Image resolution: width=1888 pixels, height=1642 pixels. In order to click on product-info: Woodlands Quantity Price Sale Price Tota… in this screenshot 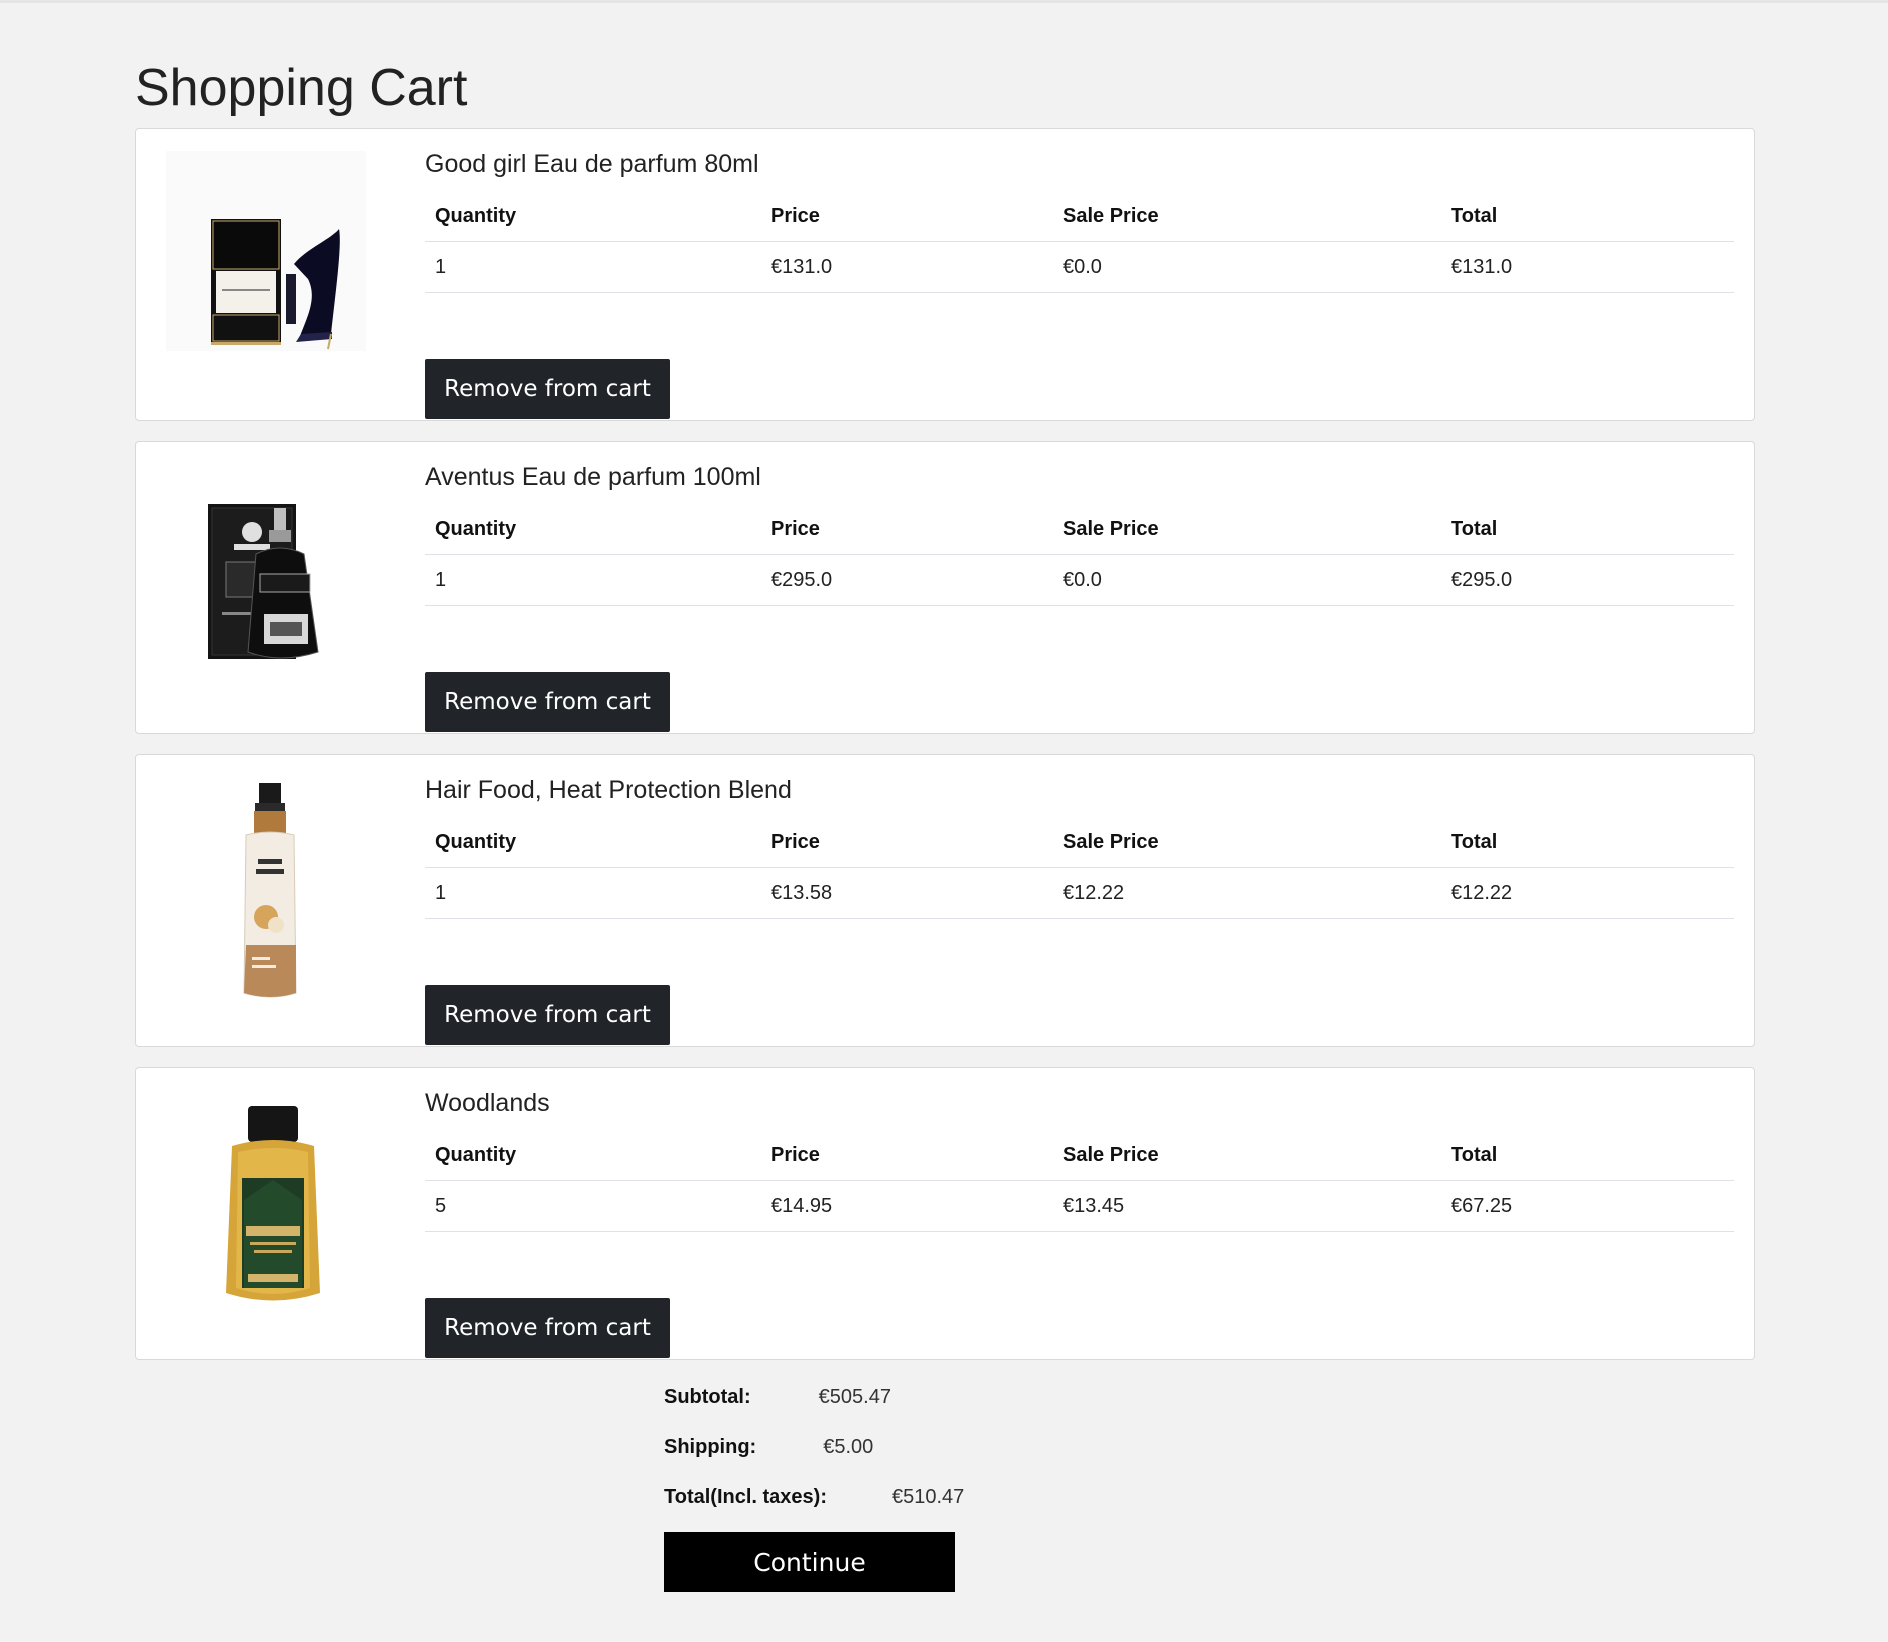, I will do `click(1079, 1222)`.